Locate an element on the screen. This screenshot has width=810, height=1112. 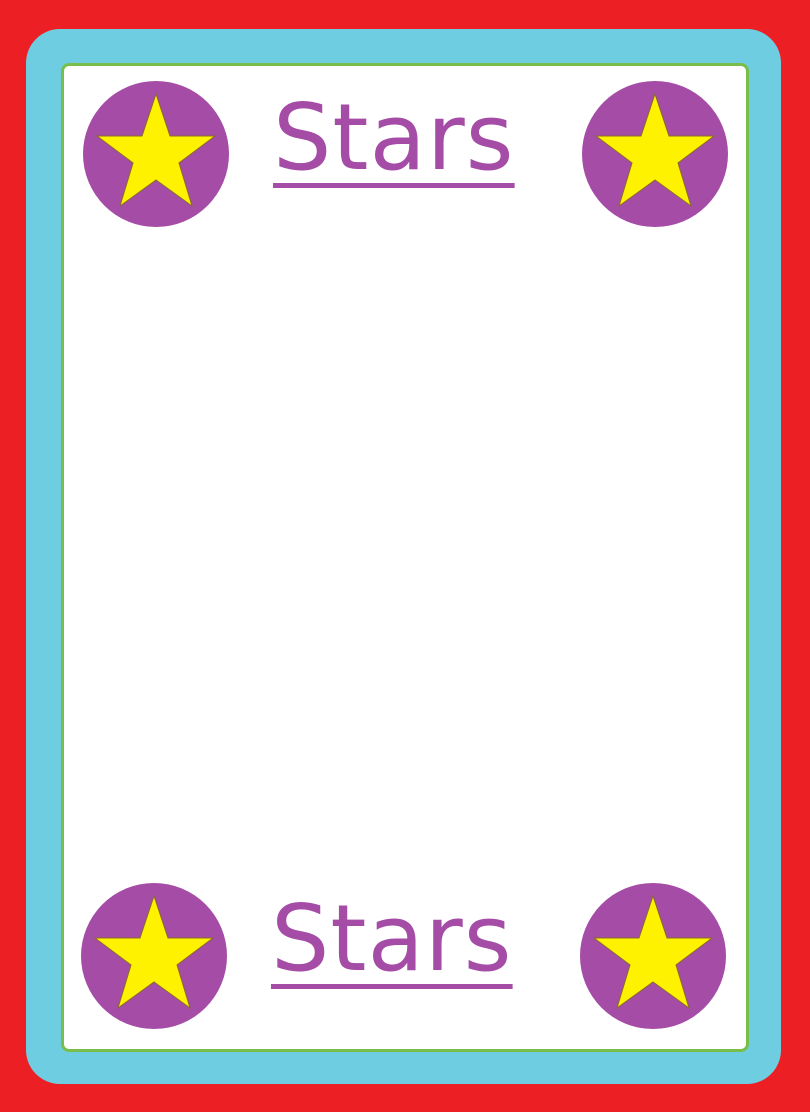
star-badge-top-left is located at coordinates (156, 154).